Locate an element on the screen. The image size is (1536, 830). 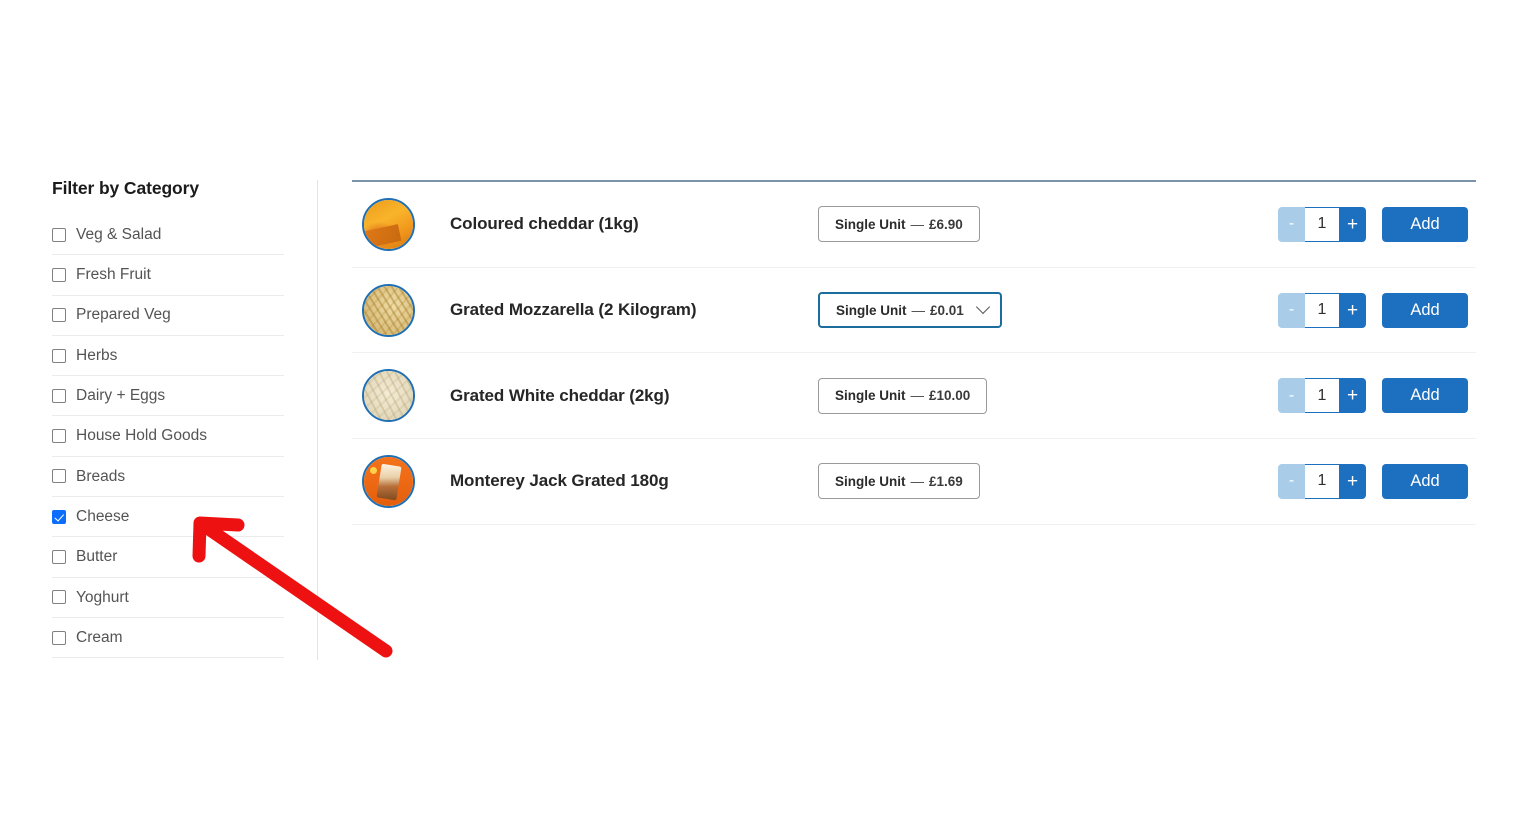
category-filter-item: House Hold Goods is located at coordinates (168, 436).